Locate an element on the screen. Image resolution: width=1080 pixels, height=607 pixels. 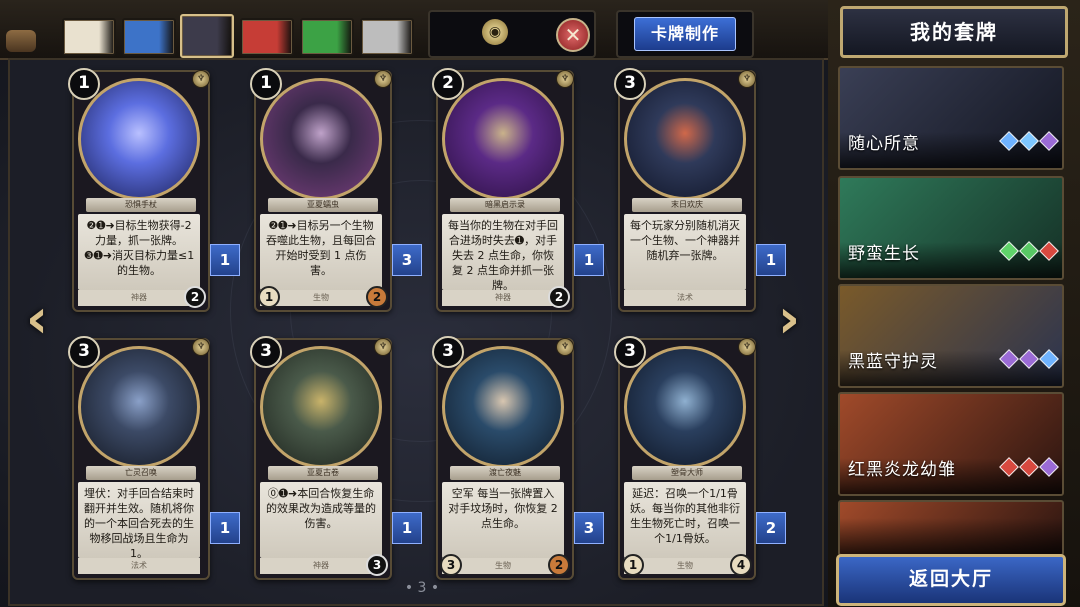
card: 3 ♆ 渡亡夜魅 空军 每当一张牌置入对手坟场时，你恢复 2 点生命。 生物 3 2 is located at coordinates (503, 458).